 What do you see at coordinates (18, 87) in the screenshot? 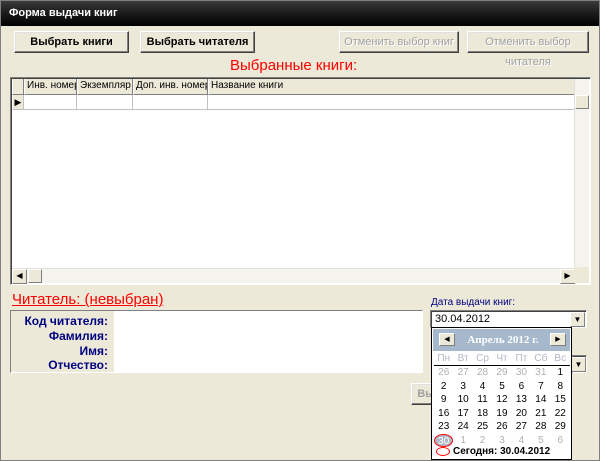
I see `grid-header-indicator` at bounding box center [18, 87].